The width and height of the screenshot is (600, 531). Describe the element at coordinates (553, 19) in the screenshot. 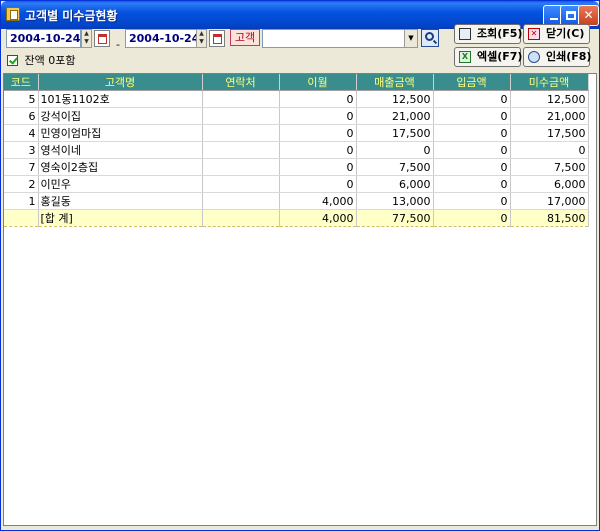

I see `minimize-icon` at that location.